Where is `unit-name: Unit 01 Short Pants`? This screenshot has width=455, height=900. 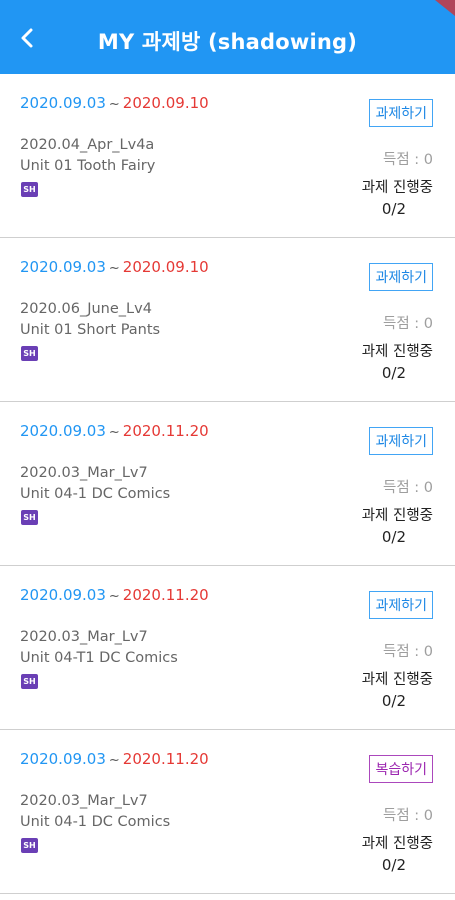 unit-name: Unit 01 Short Pants is located at coordinates (90, 330).